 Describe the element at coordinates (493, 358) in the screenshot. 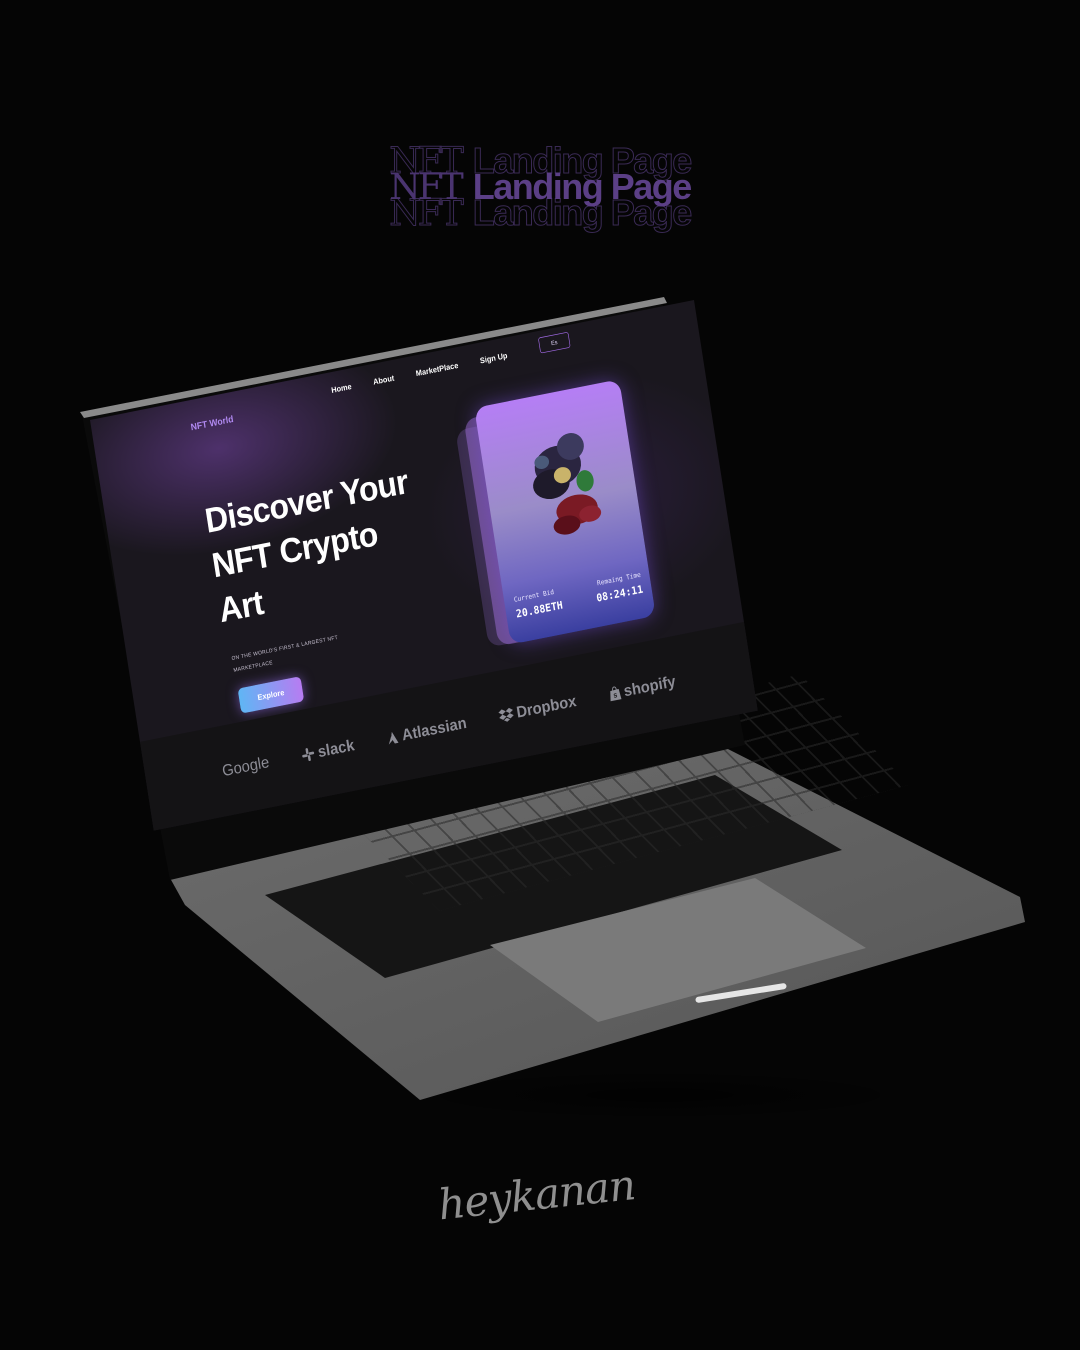

I see `nav-item-signup: Sign Up` at that location.